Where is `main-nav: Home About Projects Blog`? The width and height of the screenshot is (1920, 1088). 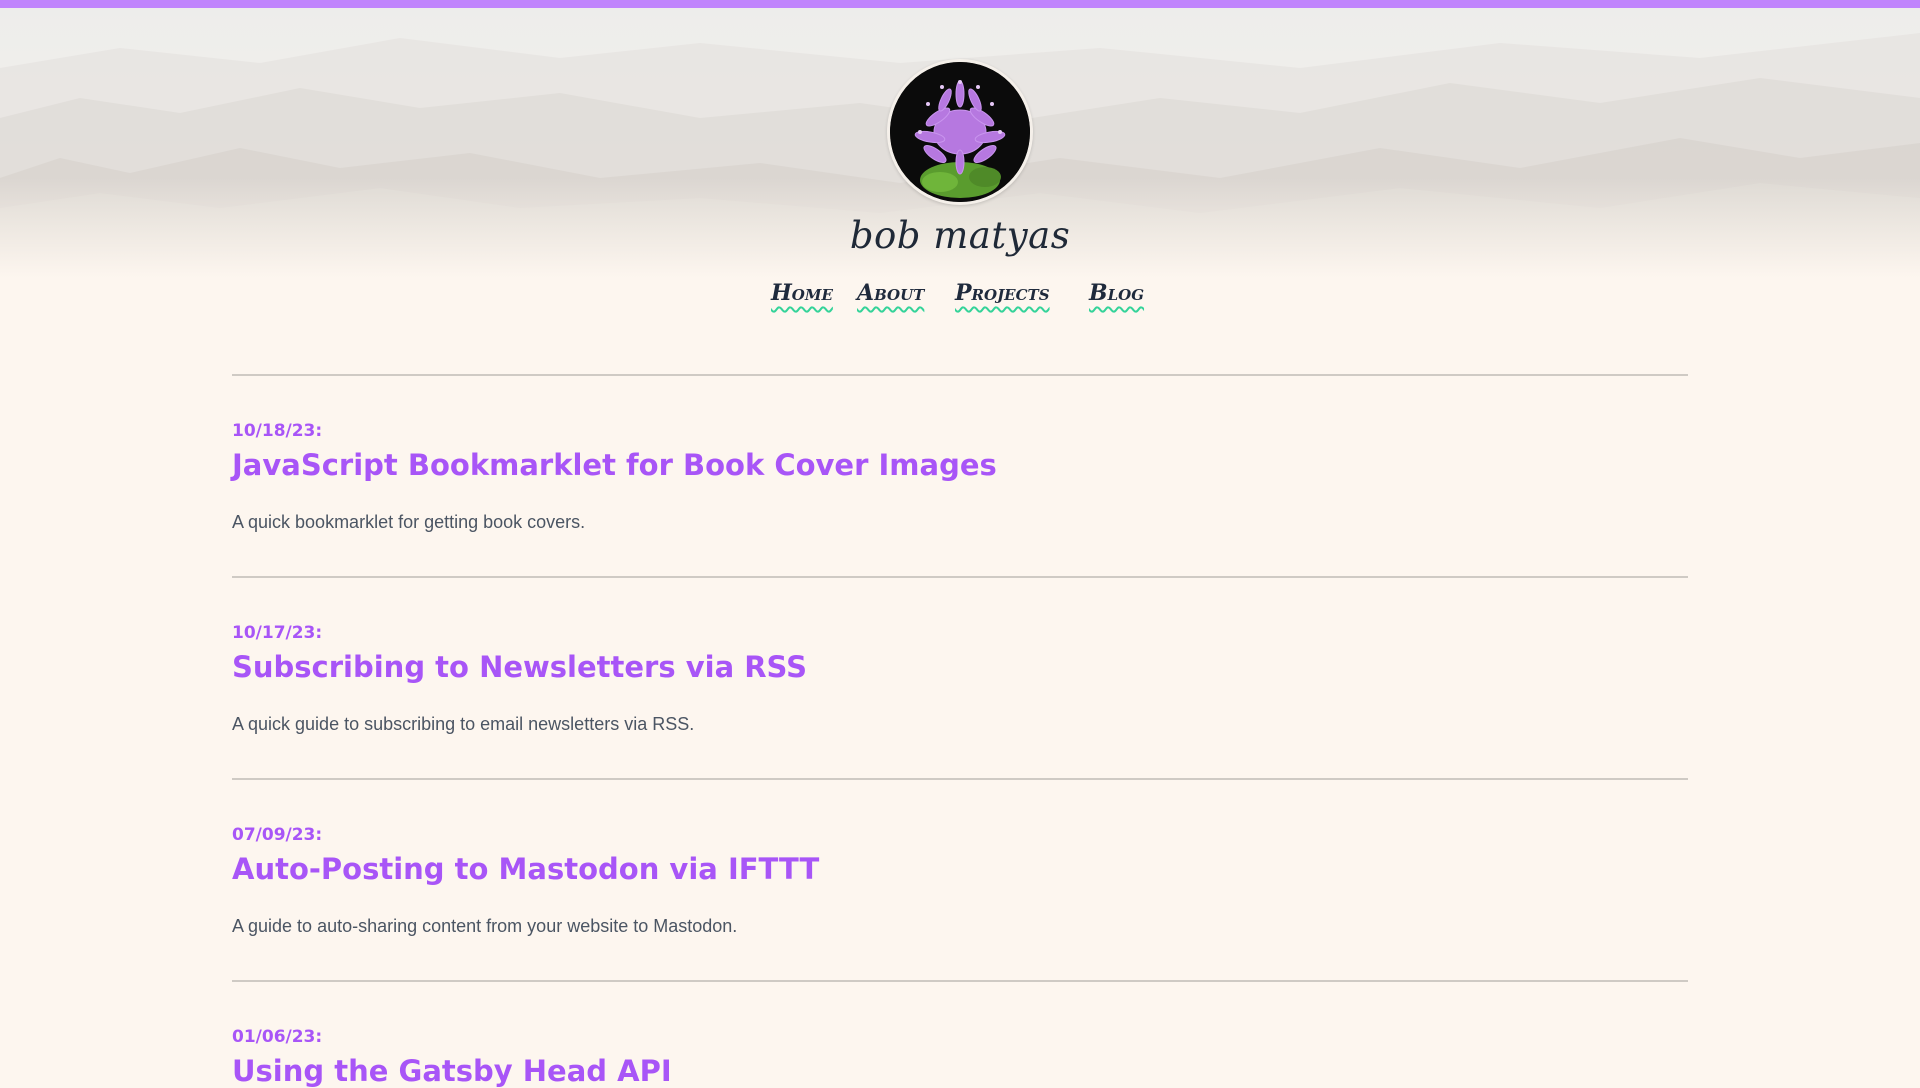
main-nav: Home About Projects Blog is located at coordinates (960, 298).